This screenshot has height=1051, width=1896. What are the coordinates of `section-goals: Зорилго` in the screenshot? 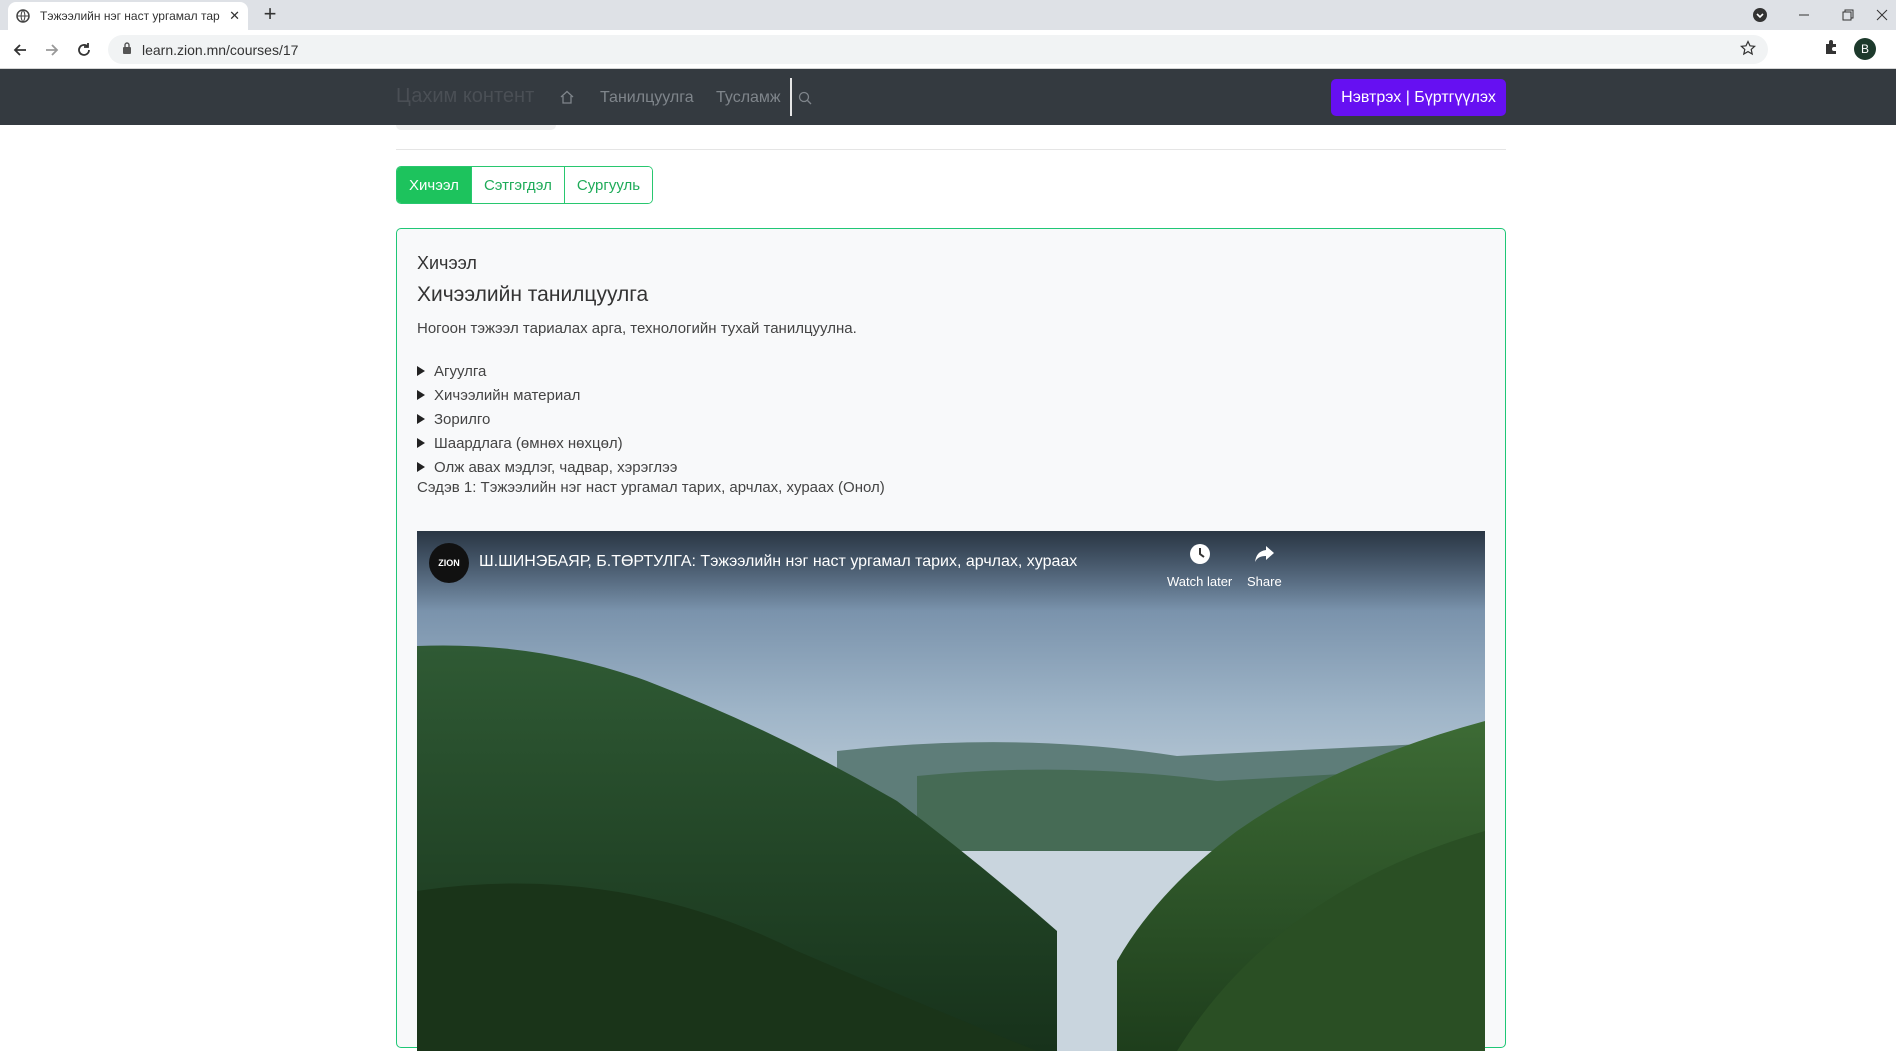 It's located at (547, 419).